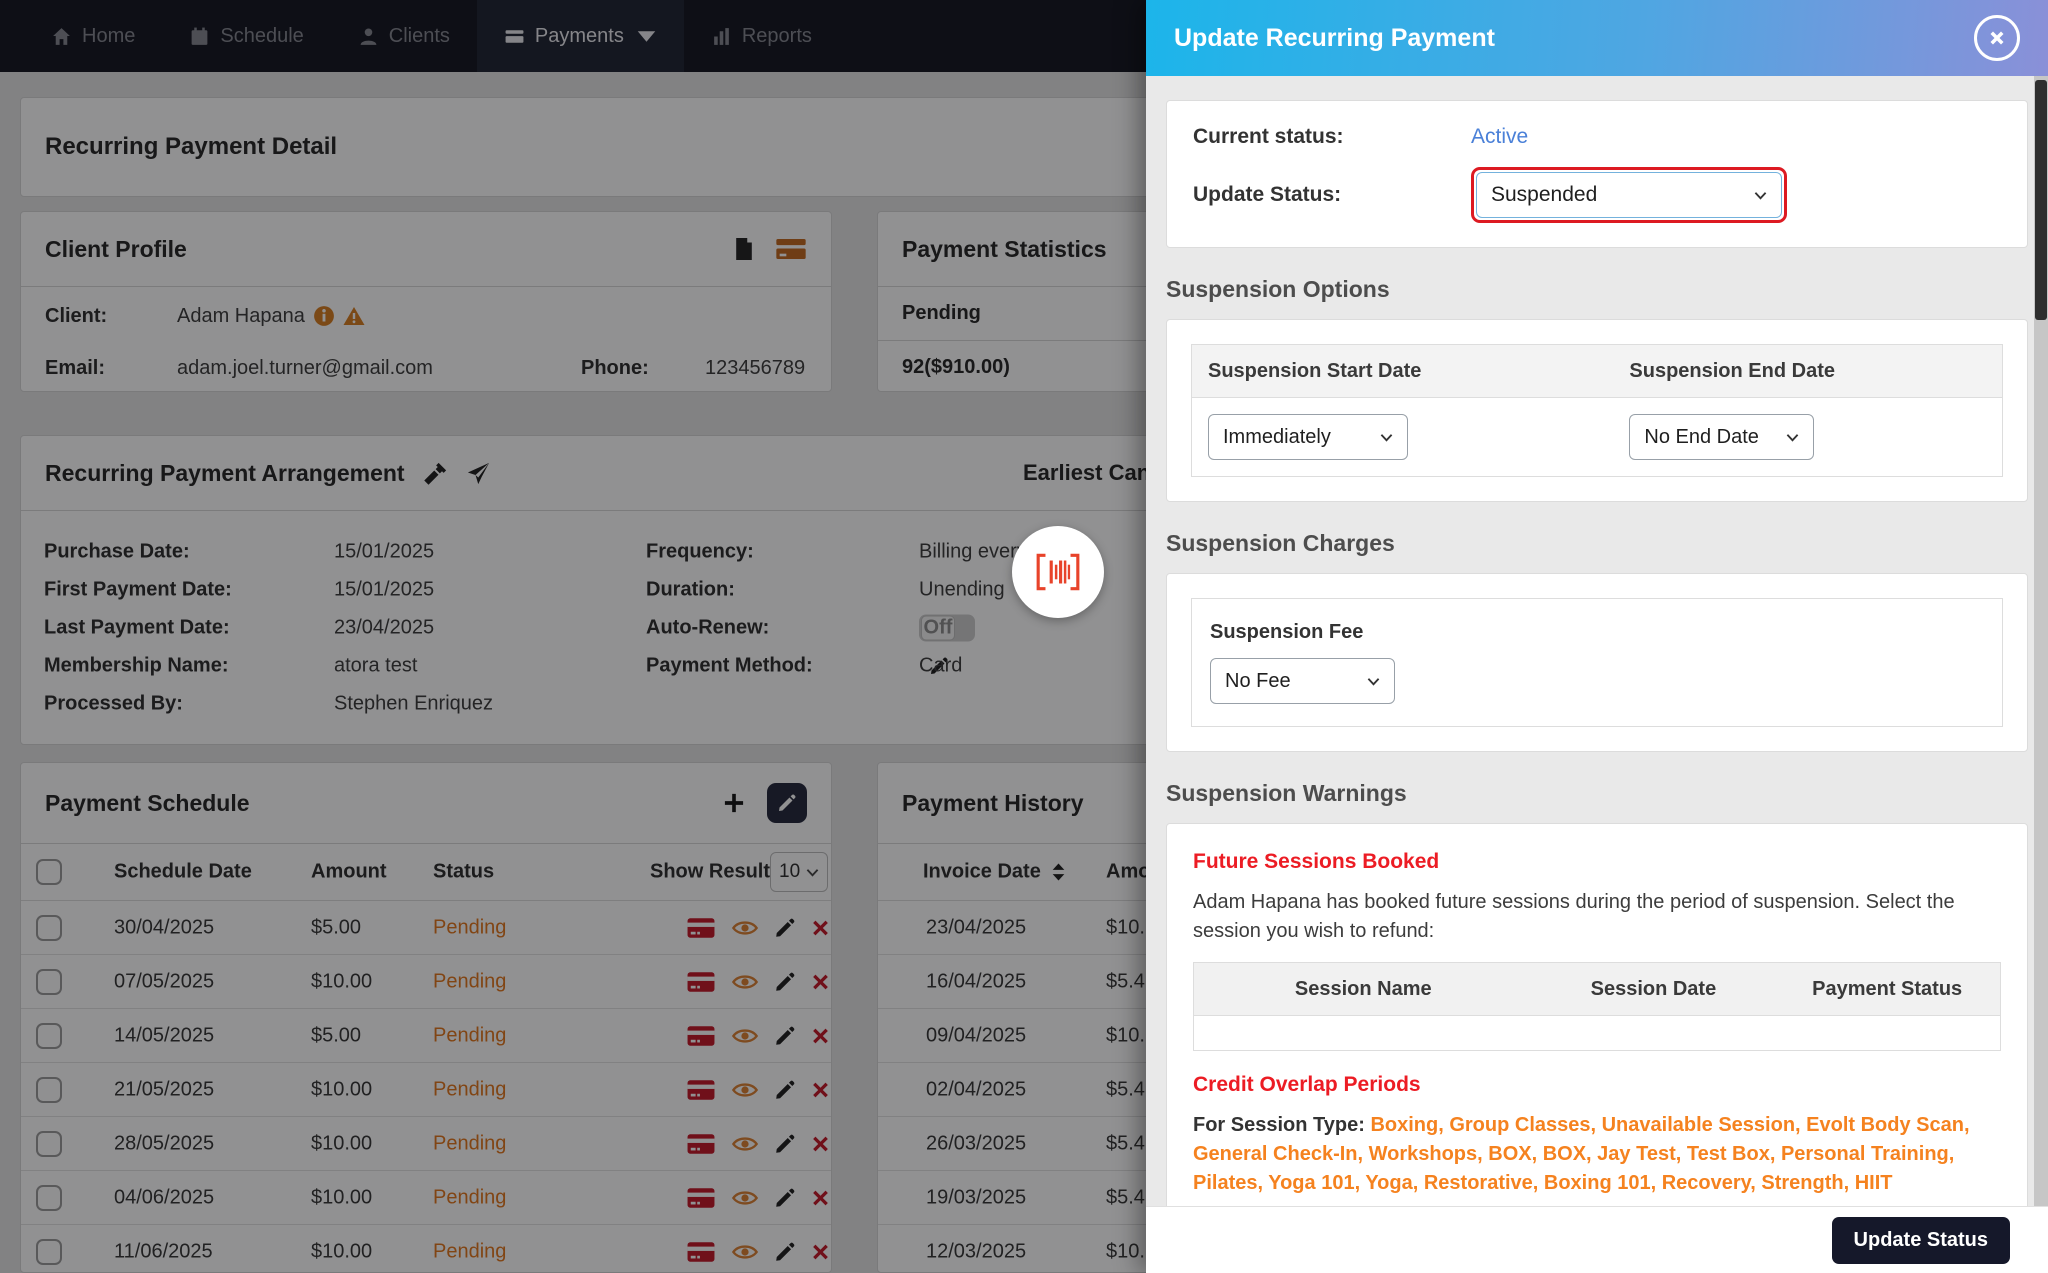 The image size is (2048, 1273). What do you see at coordinates (1280, 543) in the screenshot?
I see `suspension-charges-heading: Suspension Charges` at bounding box center [1280, 543].